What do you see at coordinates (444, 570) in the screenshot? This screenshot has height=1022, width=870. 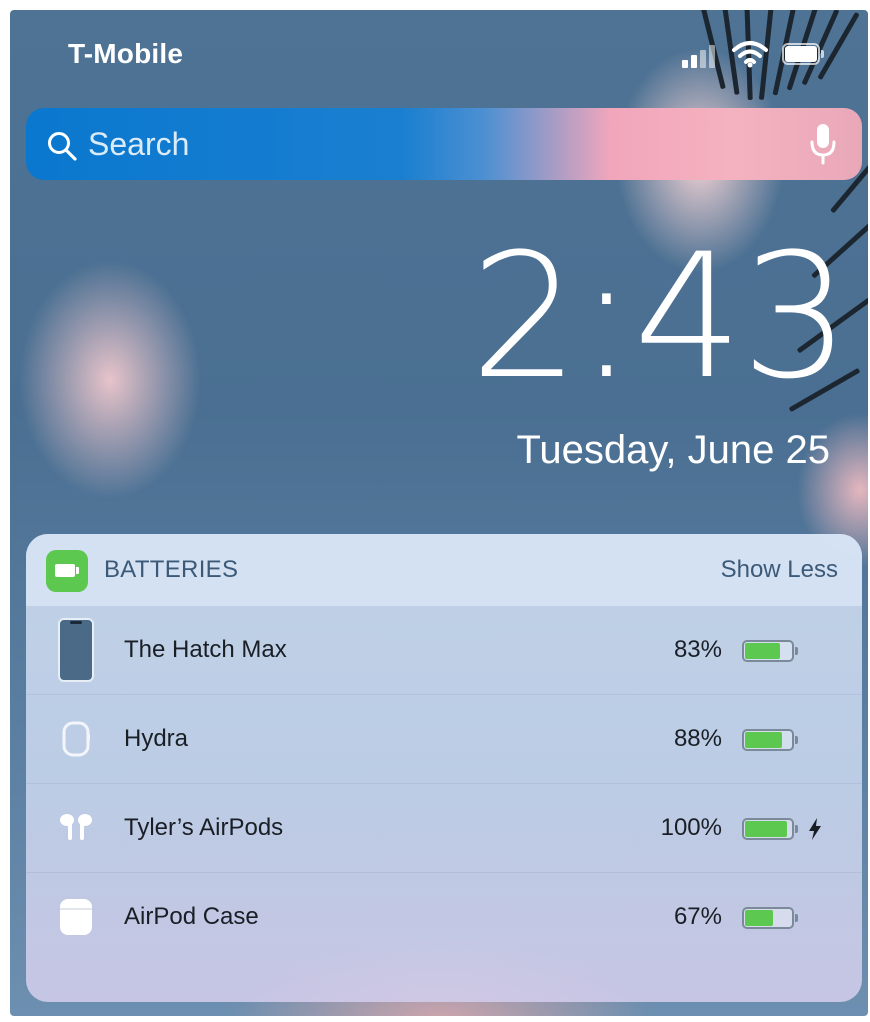 I see `widget-header: BATTERIES Show Less` at bounding box center [444, 570].